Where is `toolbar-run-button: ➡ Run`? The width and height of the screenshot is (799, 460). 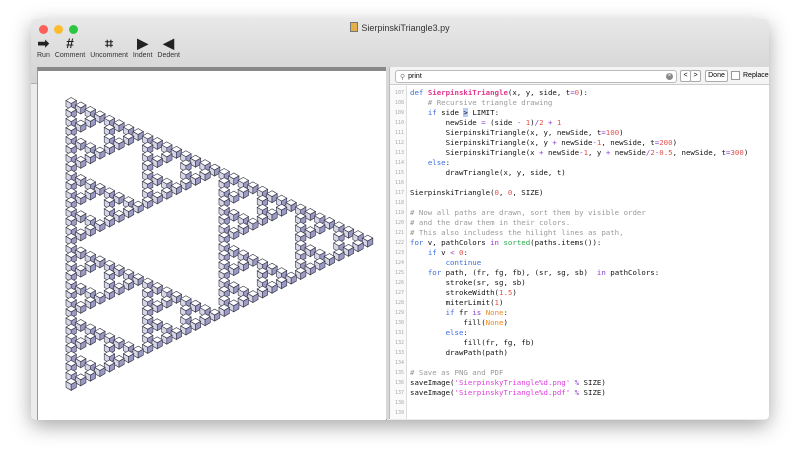 toolbar-run-button: ➡ Run is located at coordinates (43, 46).